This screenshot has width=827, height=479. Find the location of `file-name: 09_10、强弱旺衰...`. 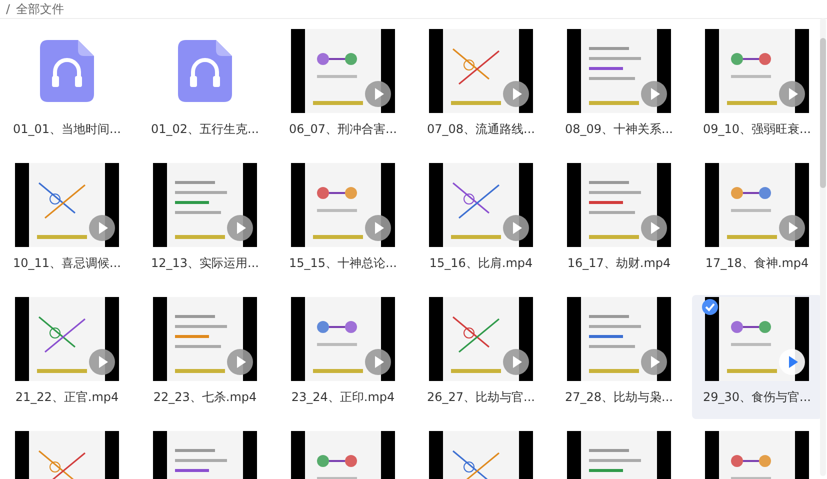

file-name: 09_10、强弱旺衰... is located at coordinates (757, 129).